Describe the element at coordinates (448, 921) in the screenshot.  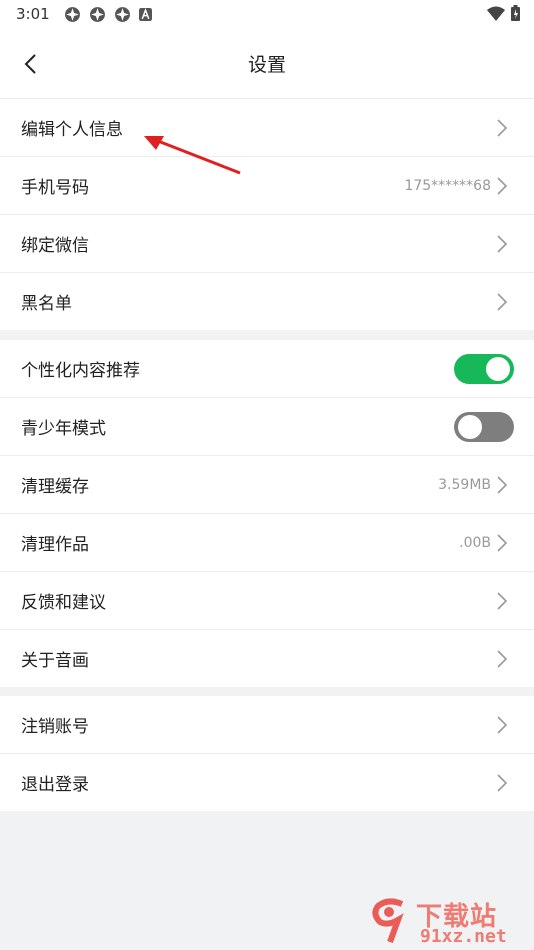
I see `watermark-logo: 下载站 91xz.net` at that location.